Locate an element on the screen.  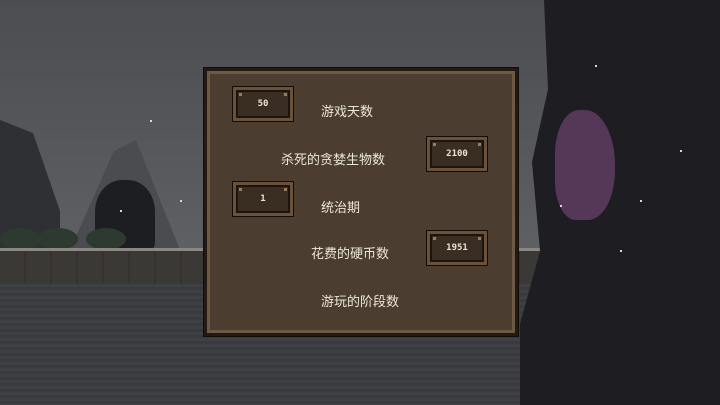
coins-spent-badge: 1951 is located at coordinates (457, 248).